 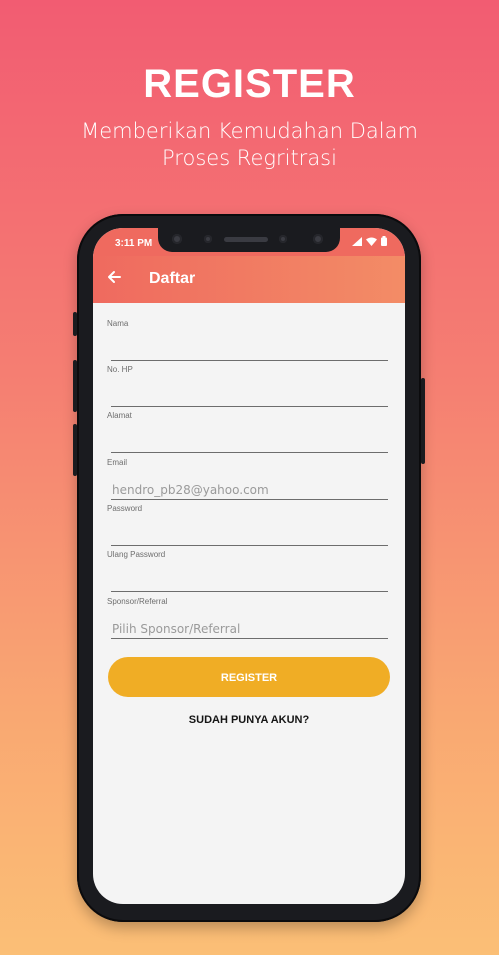 What do you see at coordinates (119, 415) in the screenshot?
I see `field-label: Alamat` at bounding box center [119, 415].